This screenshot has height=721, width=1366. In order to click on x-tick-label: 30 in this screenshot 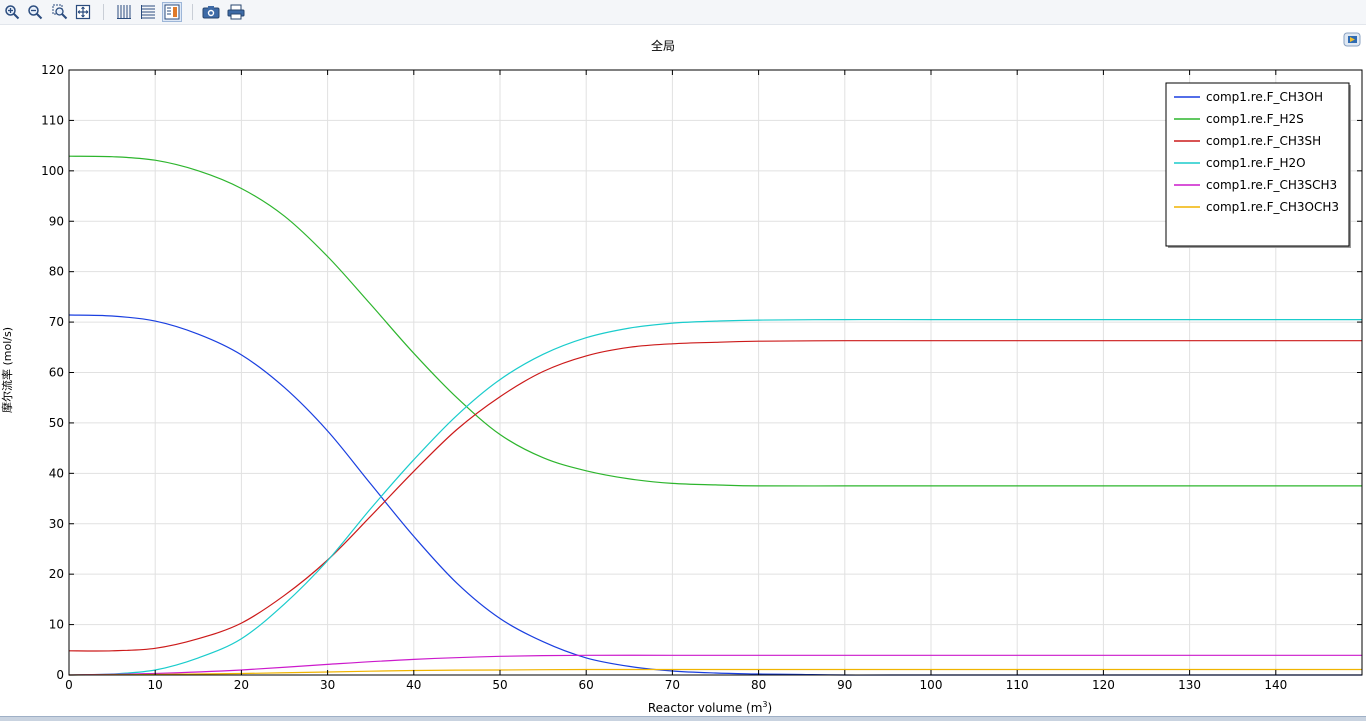, I will do `click(327, 685)`.